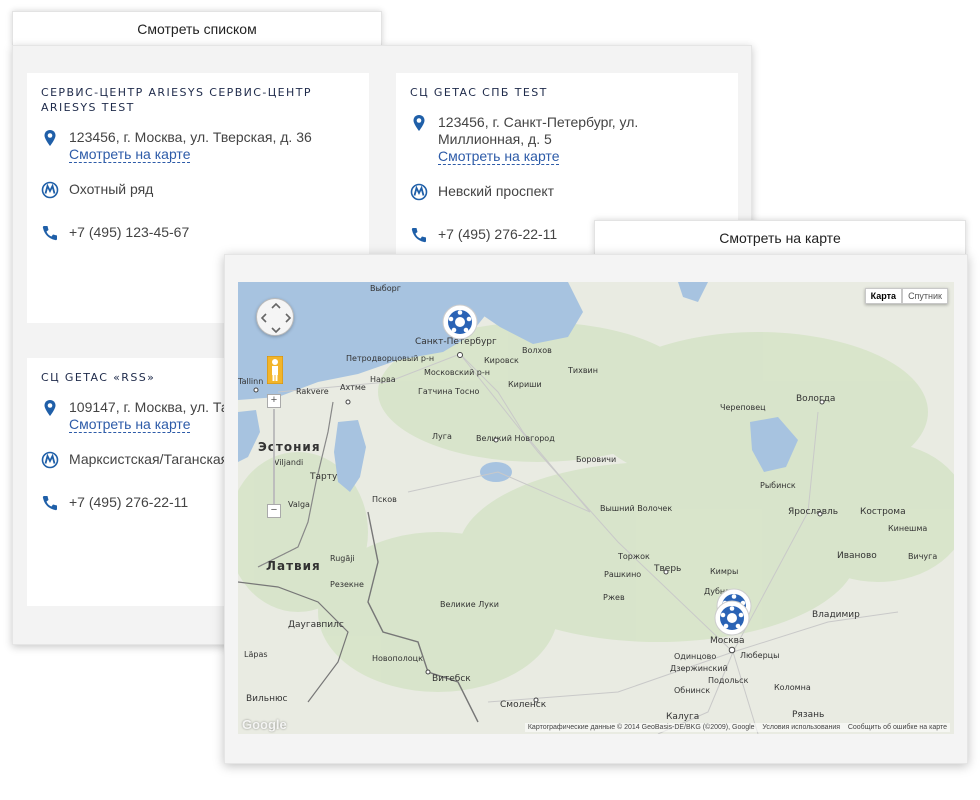 Image resolution: width=980 pixels, height=800 pixels. I want to click on city-label: Даугавпилс, so click(316, 625).